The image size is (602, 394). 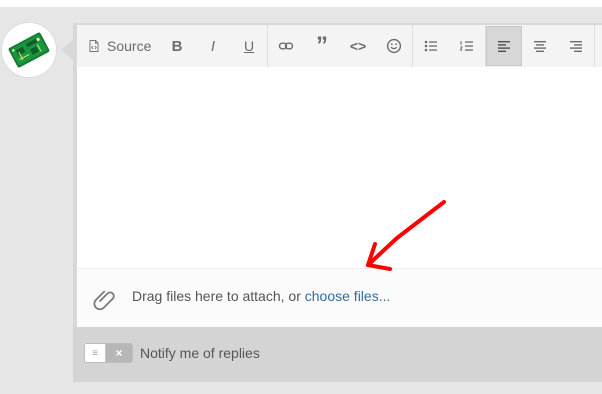 I want to click on source-button: Source, so click(x=120, y=46).